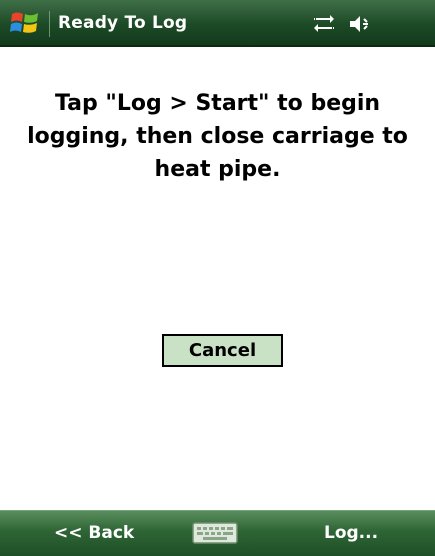  Describe the element at coordinates (217, 23) in the screenshot. I see `title-bar: Ready To Log` at that location.